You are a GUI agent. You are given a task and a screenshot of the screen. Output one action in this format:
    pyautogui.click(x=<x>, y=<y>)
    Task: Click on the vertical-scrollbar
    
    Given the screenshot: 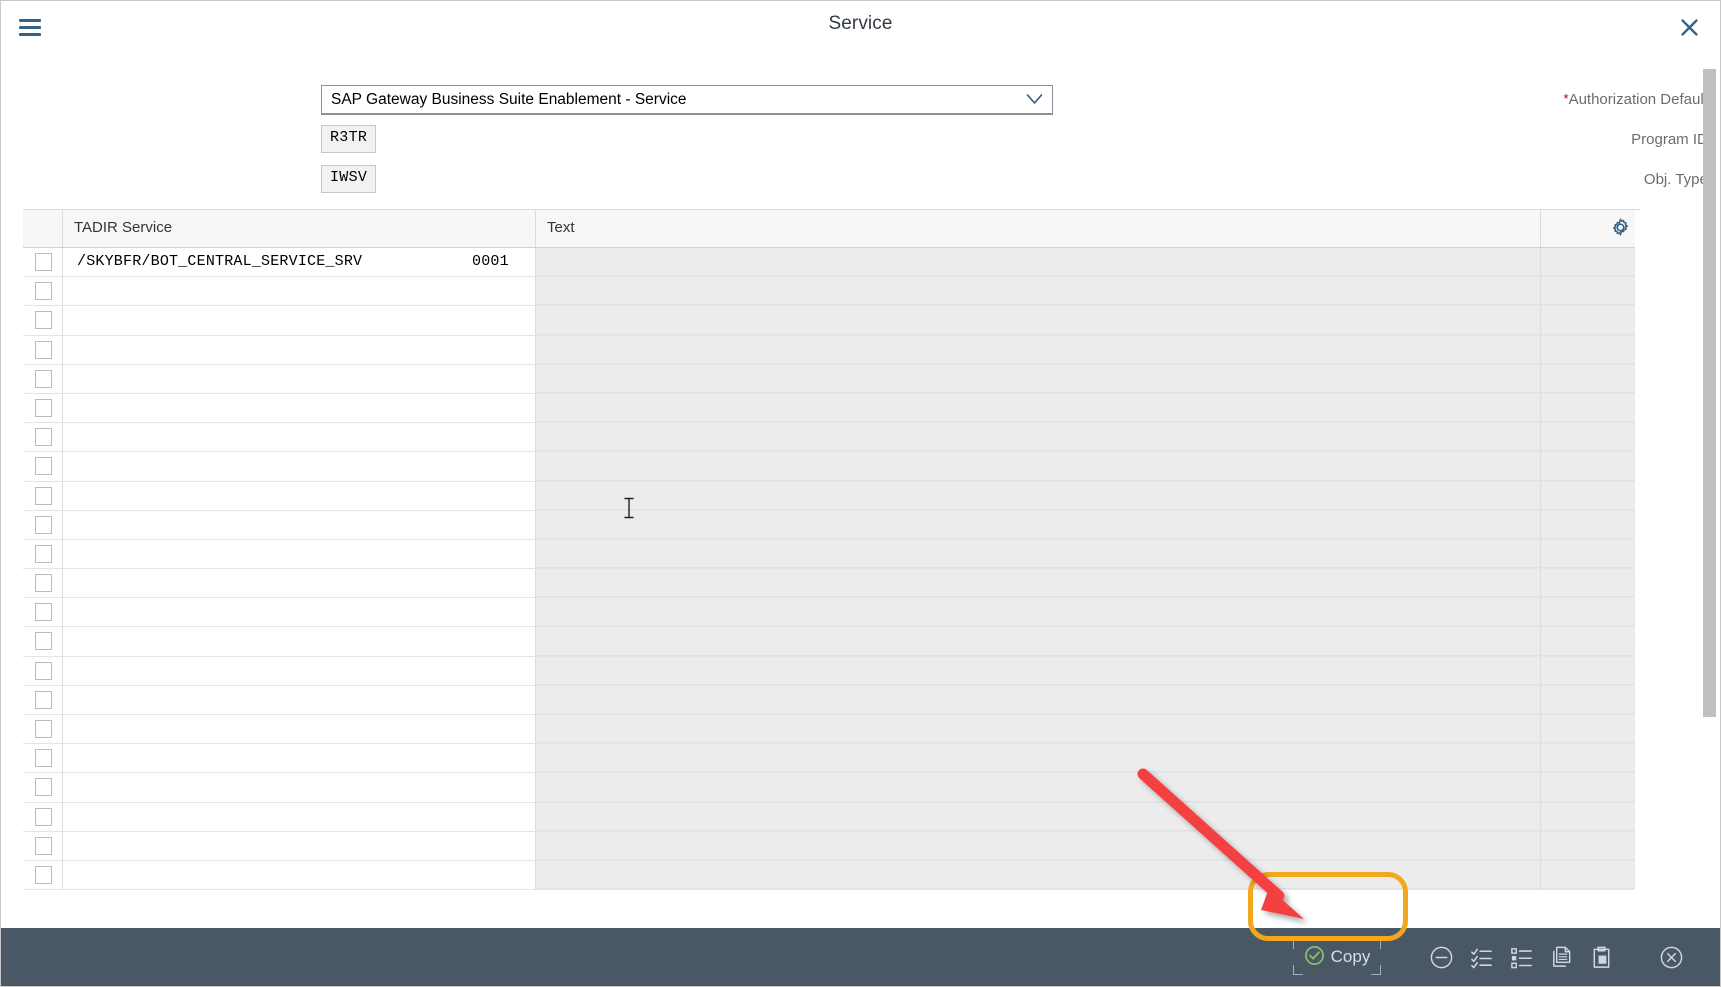 What is the action you would take?
    pyautogui.click(x=1709, y=430)
    